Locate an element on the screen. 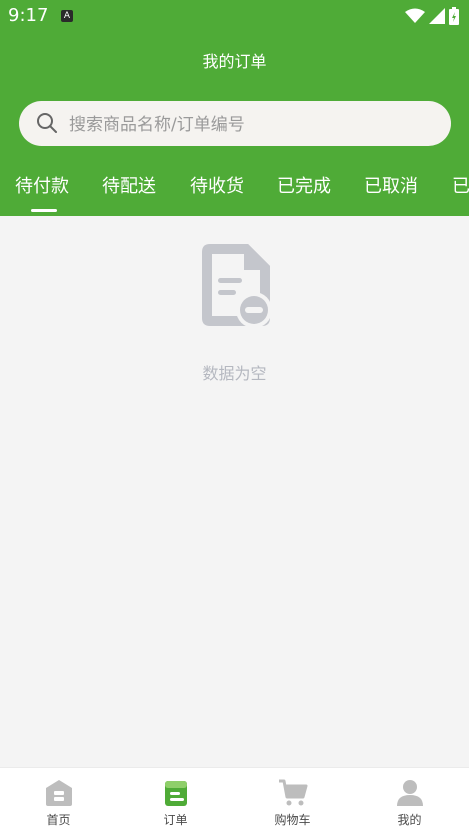 The image size is (469, 834). tabbar-orders: 订单 is located at coordinates (175, 801).